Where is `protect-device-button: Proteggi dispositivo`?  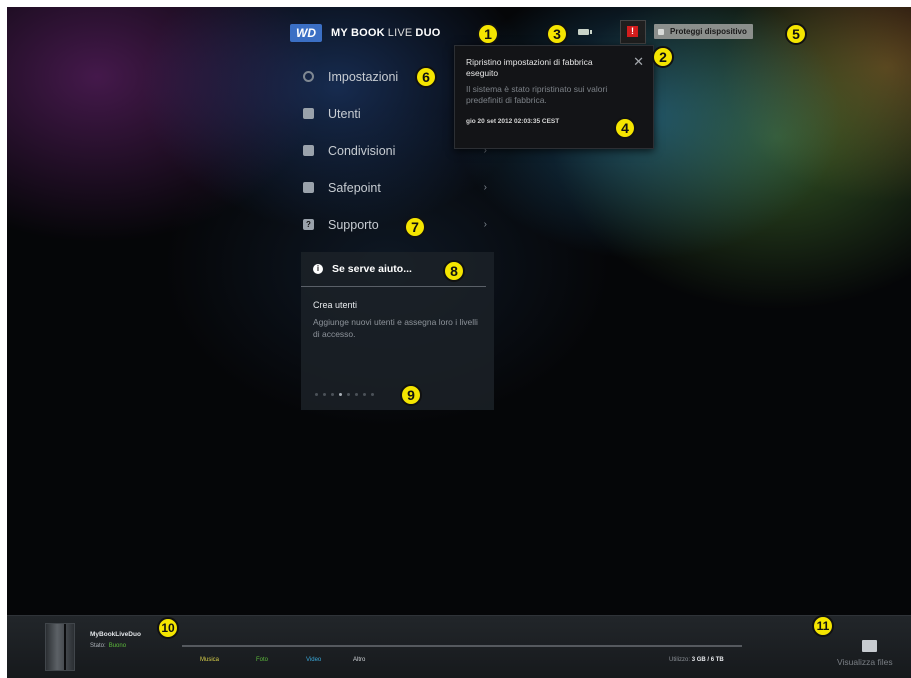
protect-device-button: Proteggi dispositivo is located at coordinates (703, 31).